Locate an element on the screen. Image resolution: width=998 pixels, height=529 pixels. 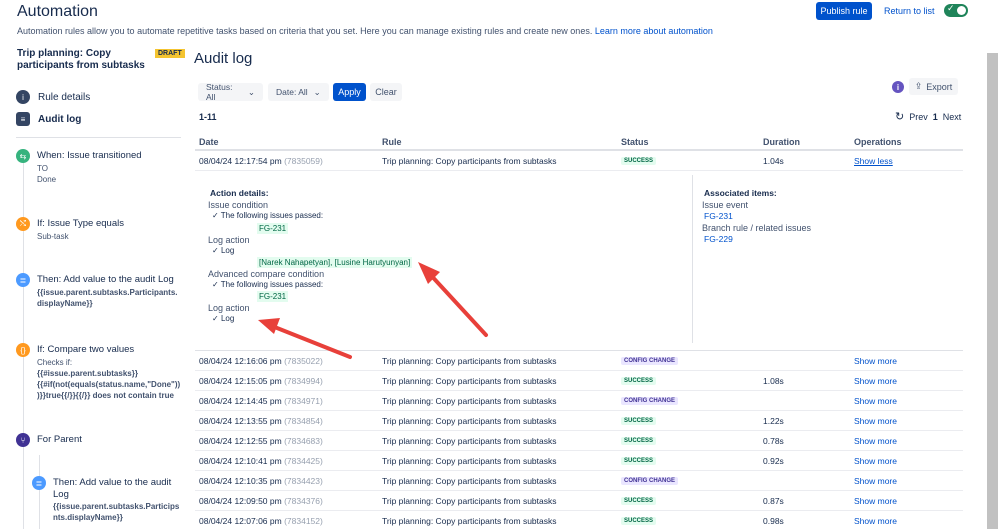
annotation-arrows is located at coordinates (373, 310).